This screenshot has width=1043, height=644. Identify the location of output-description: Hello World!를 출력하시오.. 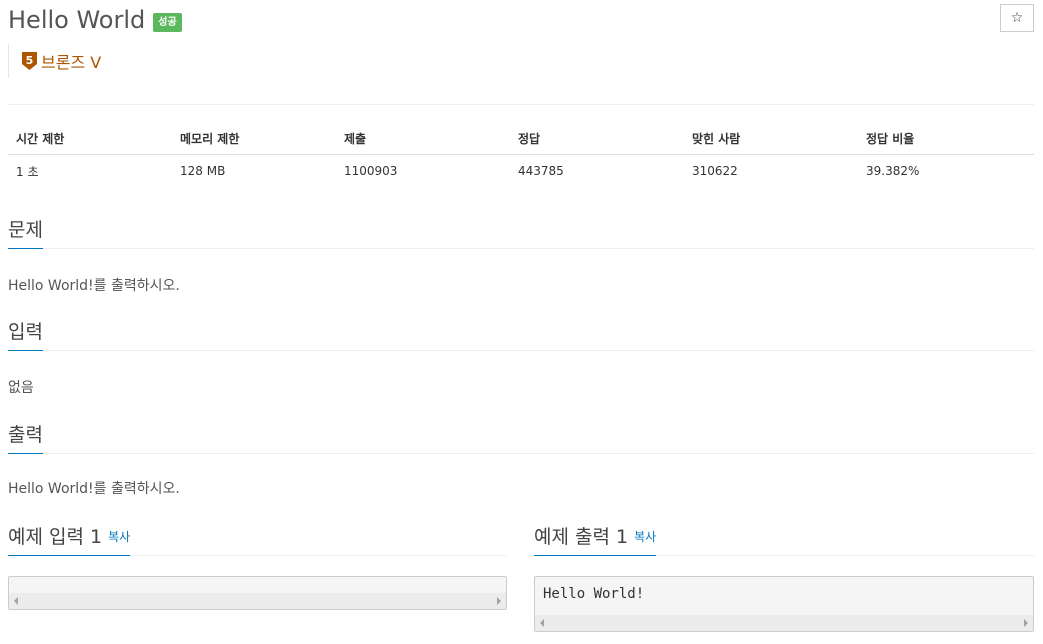
(94, 489).